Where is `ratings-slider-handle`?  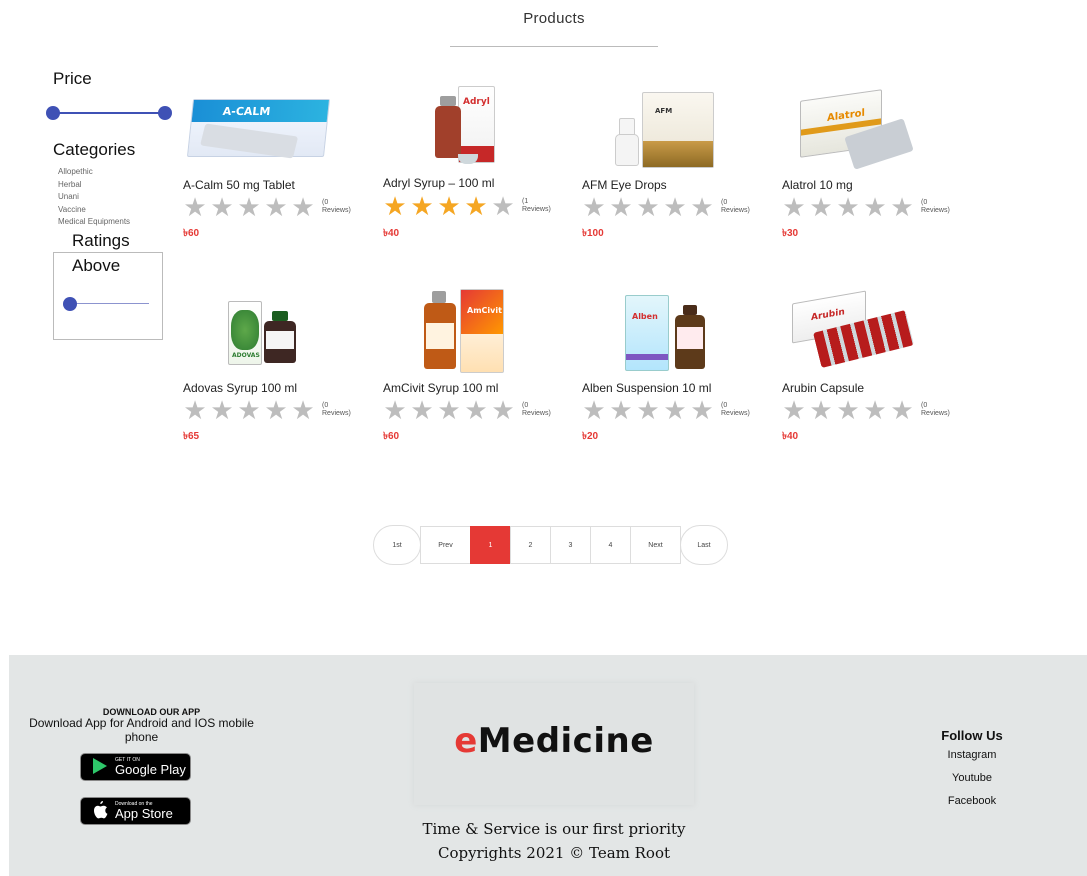 ratings-slider-handle is located at coordinates (70, 304).